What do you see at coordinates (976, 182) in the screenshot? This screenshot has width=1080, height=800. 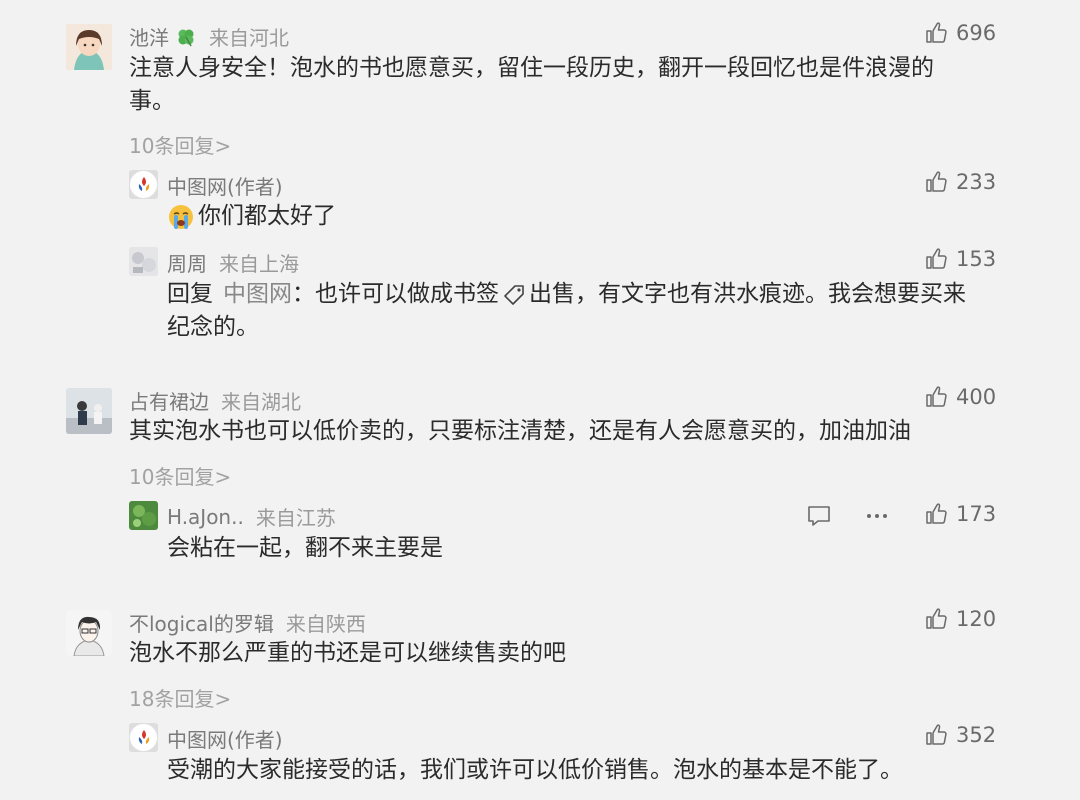 I see `like-count: 233` at bounding box center [976, 182].